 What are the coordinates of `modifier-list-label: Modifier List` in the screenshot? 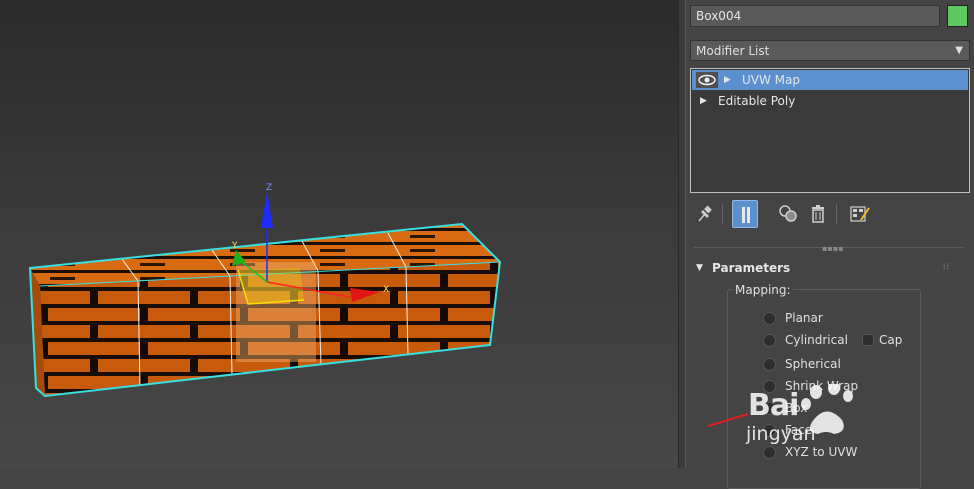 It's located at (733, 51).